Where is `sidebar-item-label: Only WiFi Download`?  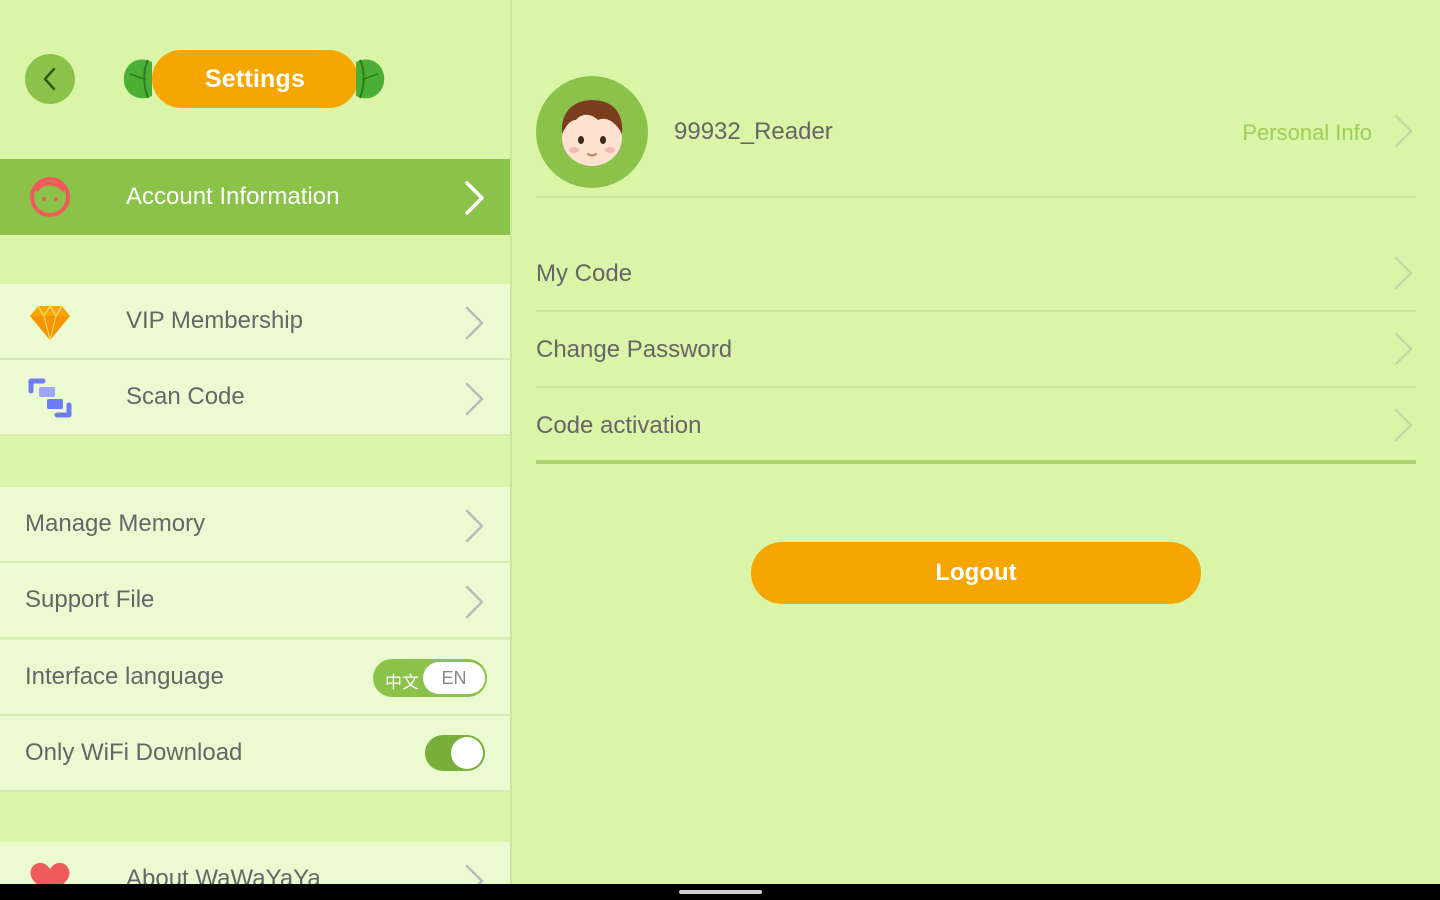 sidebar-item-label: Only WiFi Download is located at coordinates (134, 752).